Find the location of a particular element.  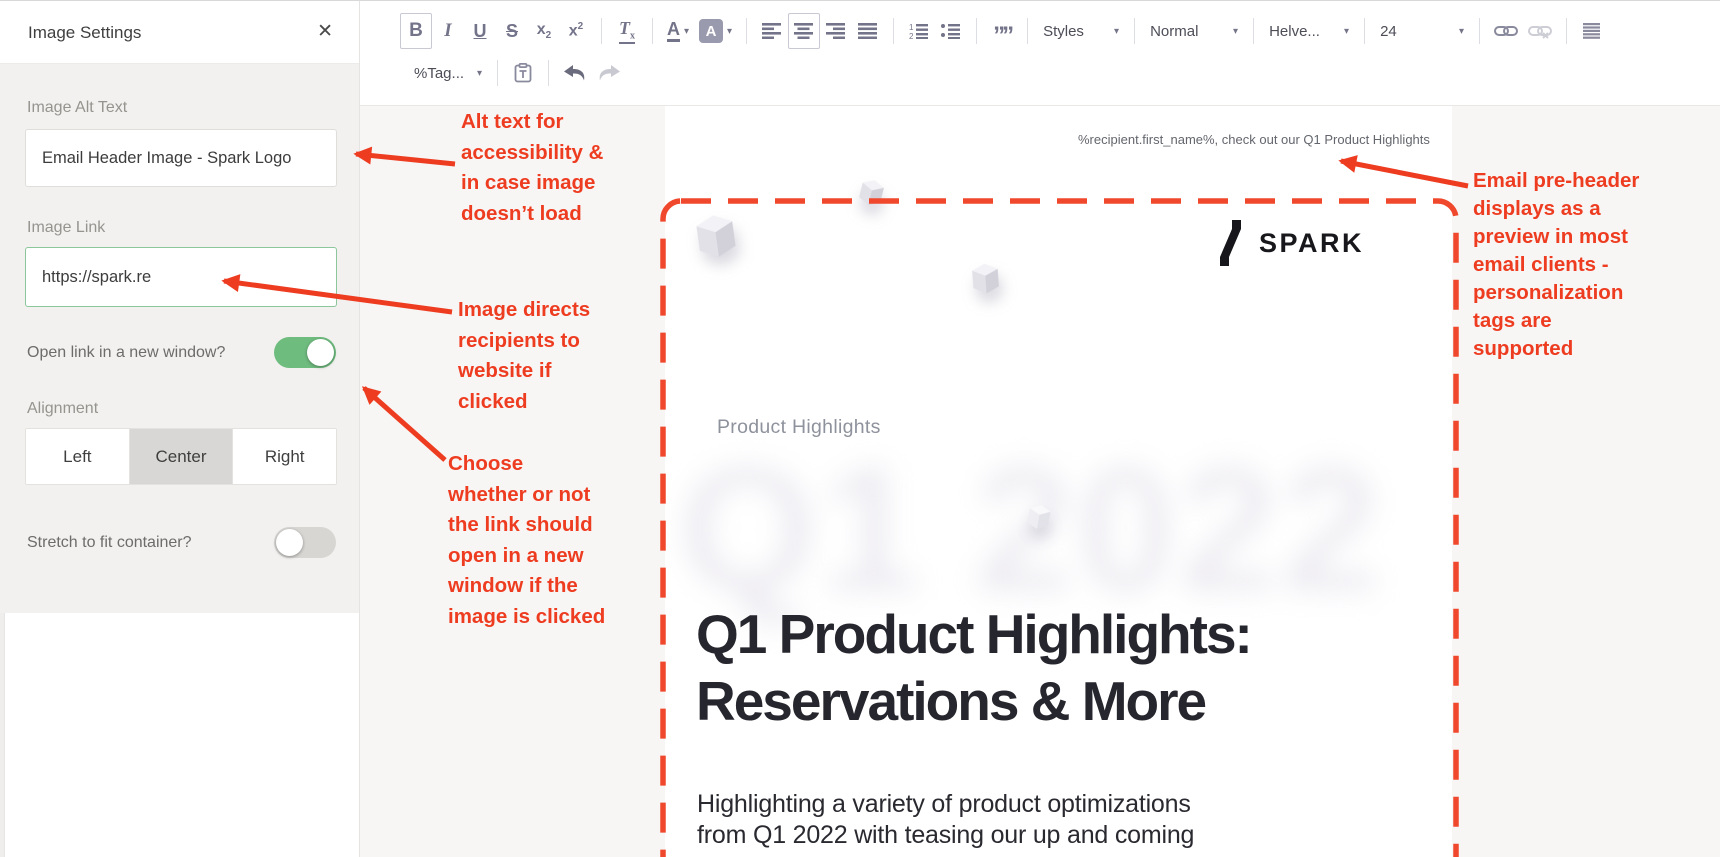

line-height-icon is located at coordinates (1592, 31).